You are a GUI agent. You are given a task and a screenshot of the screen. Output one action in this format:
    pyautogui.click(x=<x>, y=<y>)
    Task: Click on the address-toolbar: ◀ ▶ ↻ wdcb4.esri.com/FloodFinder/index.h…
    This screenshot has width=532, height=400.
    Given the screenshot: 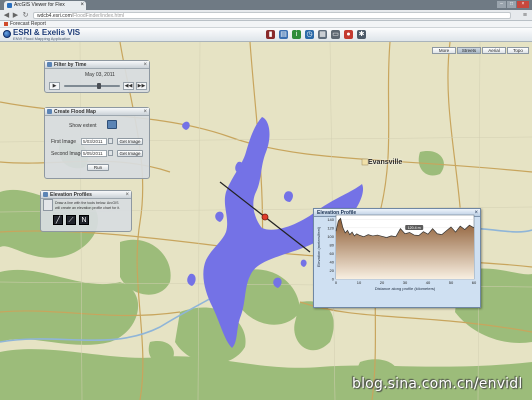 What is the action you would take?
    pyautogui.click(x=266, y=15)
    